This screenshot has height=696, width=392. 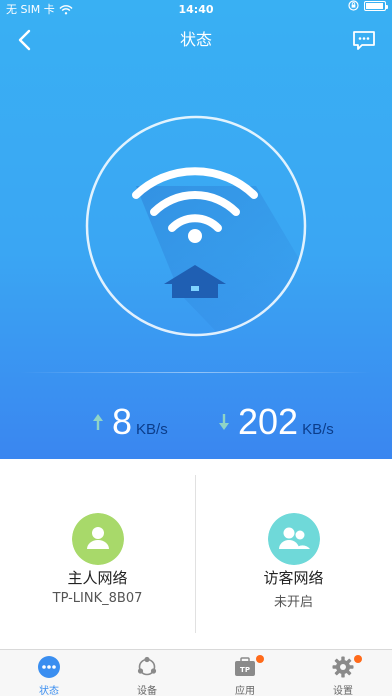 I want to click on guest-network-title: 访客网络, so click(x=293, y=578).